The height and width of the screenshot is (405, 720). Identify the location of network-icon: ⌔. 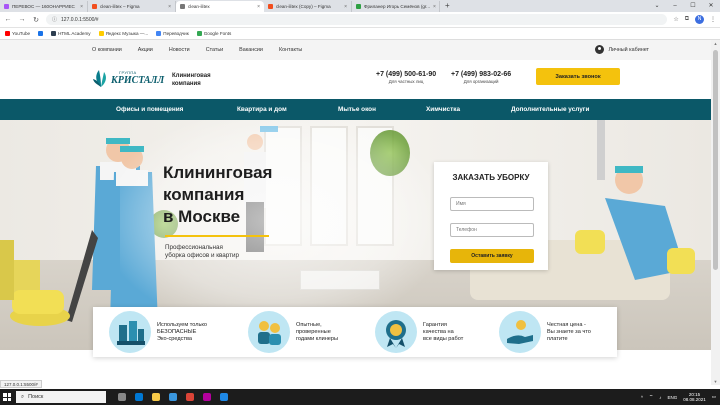
(651, 397).